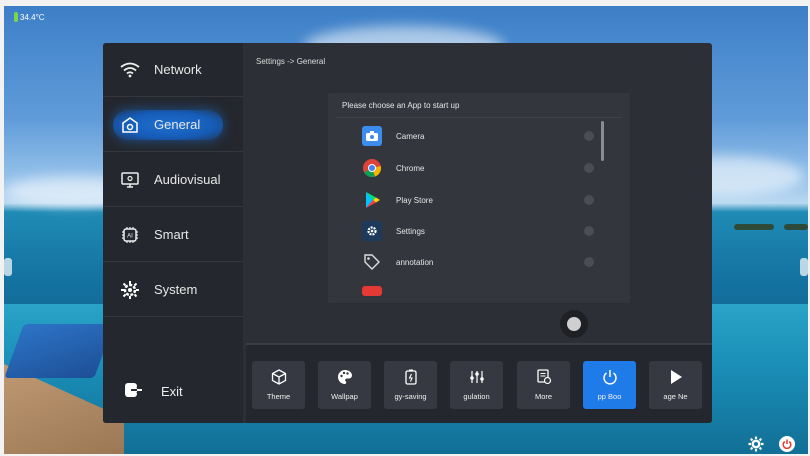  I want to click on app-name: Camera, so click(410, 136).